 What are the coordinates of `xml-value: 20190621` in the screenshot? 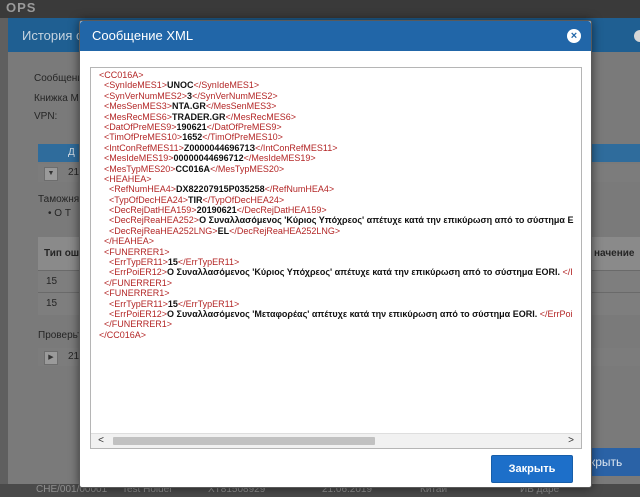 It's located at (216, 210).